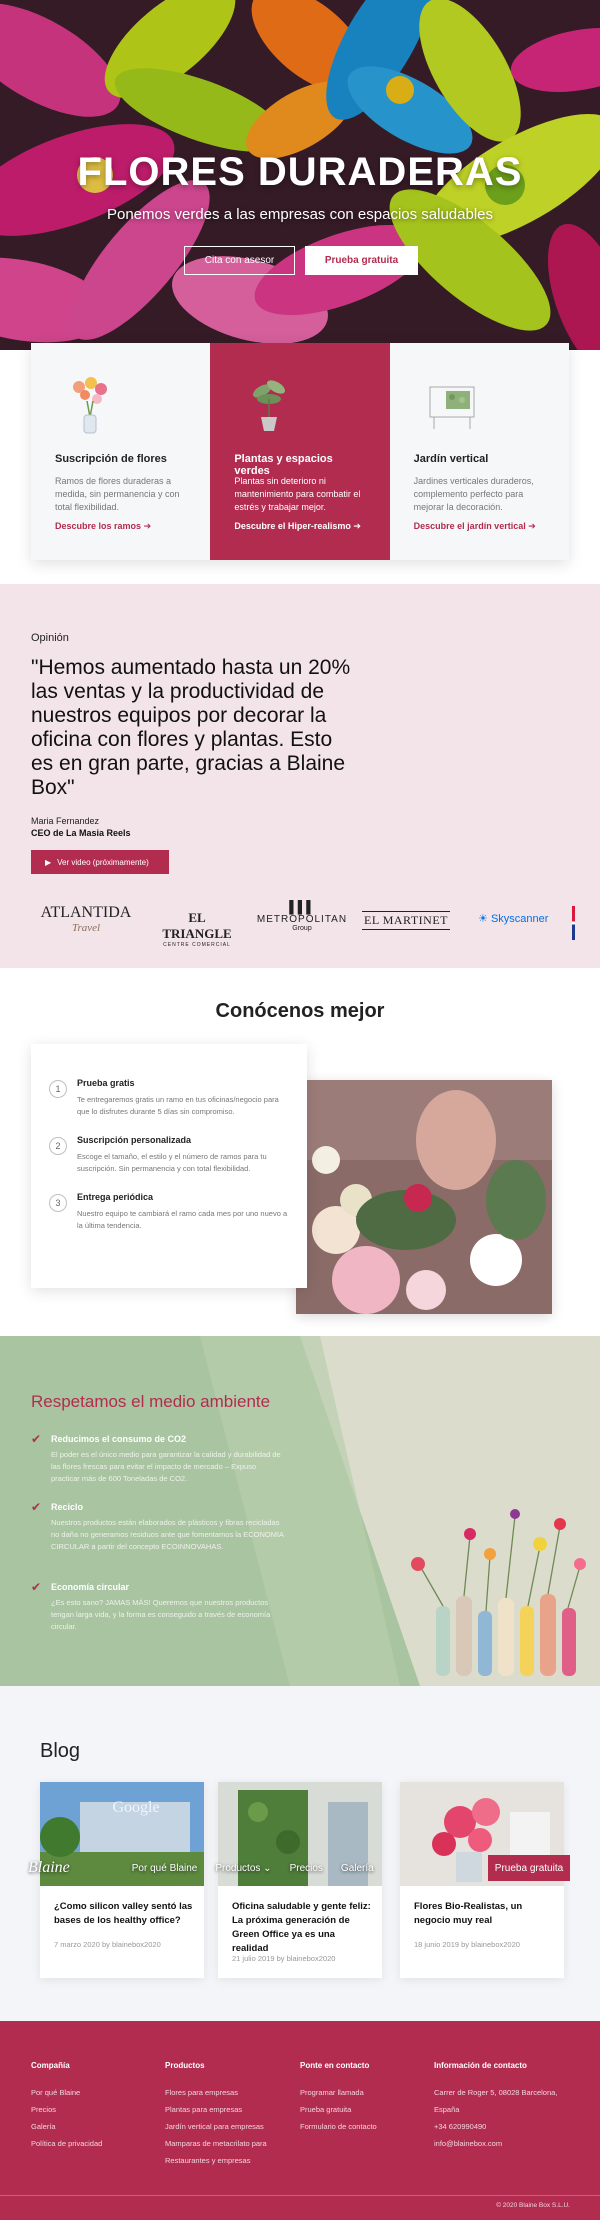 The height and width of the screenshot is (2220, 600). Describe the element at coordinates (49, 1868) in the screenshot. I see `logo: Blaine` at that location.